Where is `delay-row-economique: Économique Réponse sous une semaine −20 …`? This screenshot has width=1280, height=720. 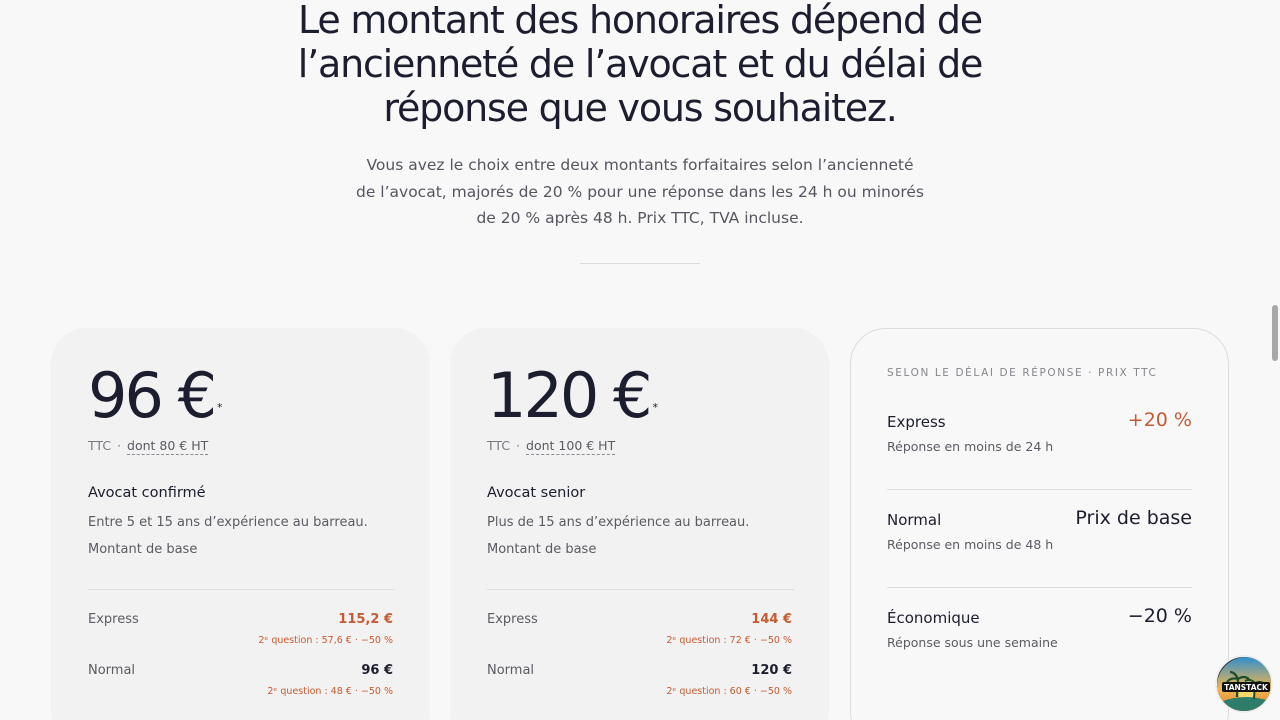
delay-row-economique: Économique Réponse sous une semaine −20 … is located at coordinates (1039, 647).